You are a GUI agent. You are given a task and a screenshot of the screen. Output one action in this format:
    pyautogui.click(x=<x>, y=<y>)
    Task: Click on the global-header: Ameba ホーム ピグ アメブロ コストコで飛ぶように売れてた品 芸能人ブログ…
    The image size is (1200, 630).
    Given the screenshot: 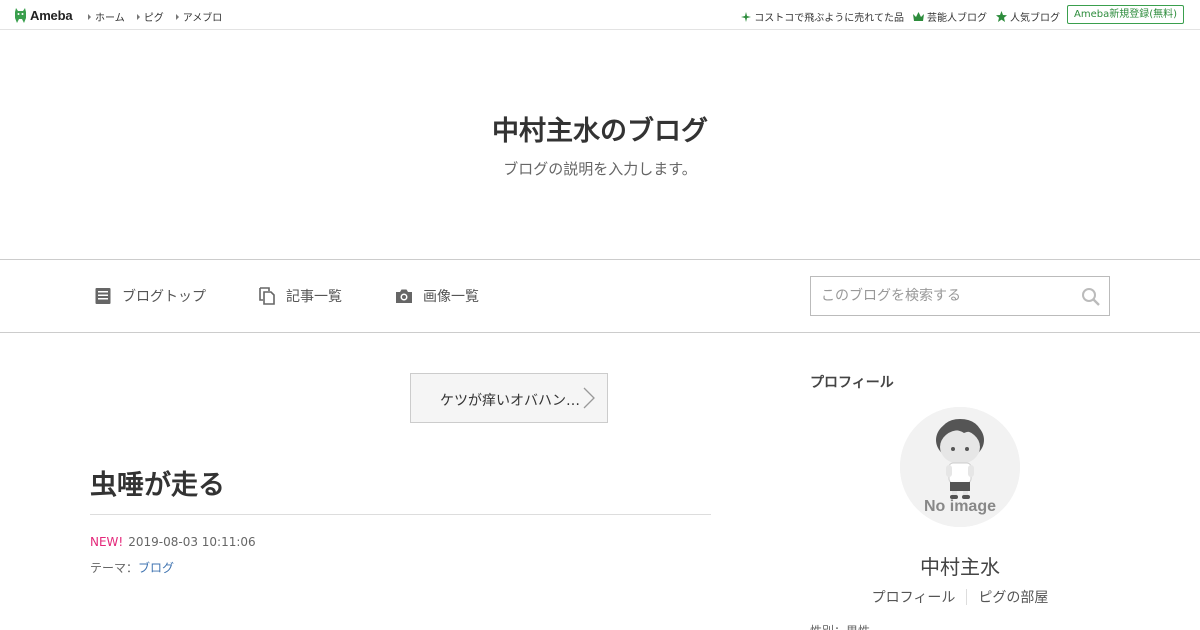 What is the action you would take?
    pyautogui.click(x=600, y=15)
    